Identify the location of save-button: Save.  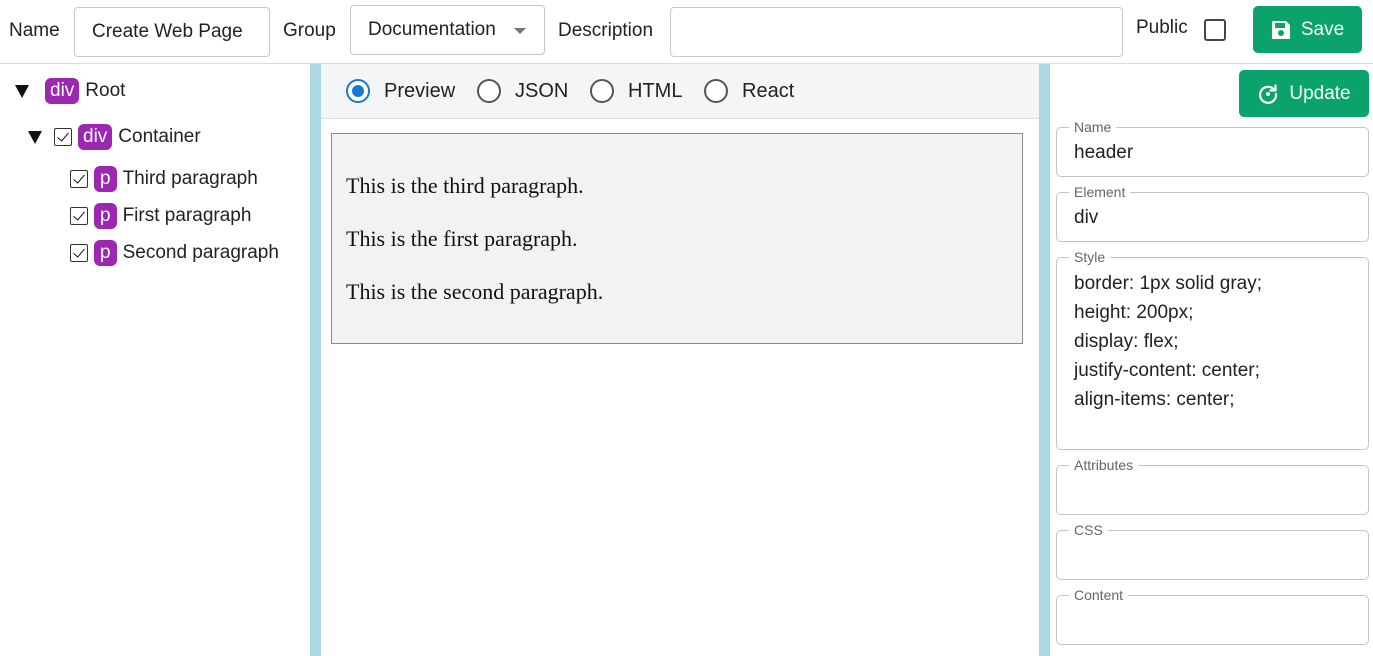
(1307, 29).